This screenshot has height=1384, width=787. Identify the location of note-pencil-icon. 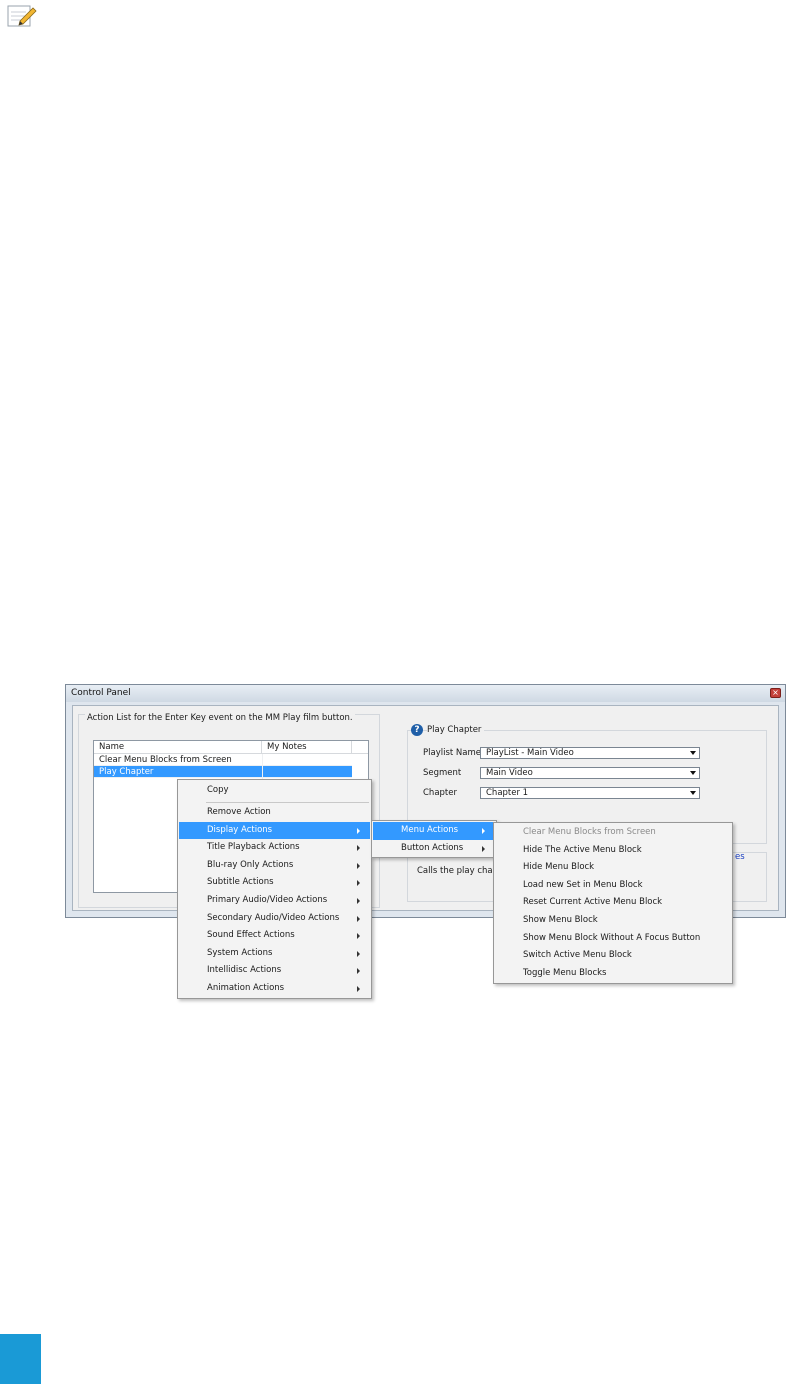
(22, 16).